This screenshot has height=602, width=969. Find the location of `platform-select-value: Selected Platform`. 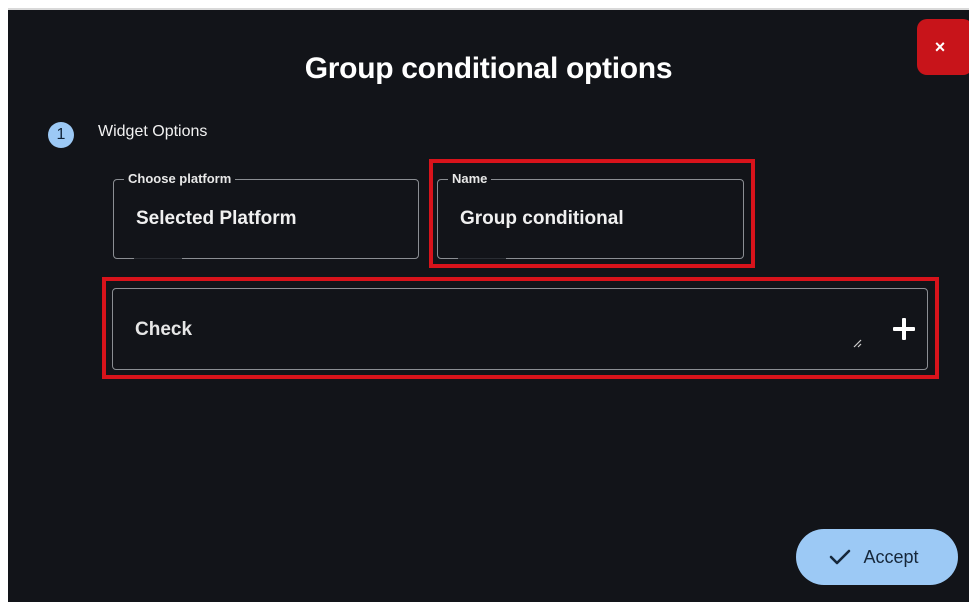

platform-select-value: Selected Platform is located at coordinates (216, 218).